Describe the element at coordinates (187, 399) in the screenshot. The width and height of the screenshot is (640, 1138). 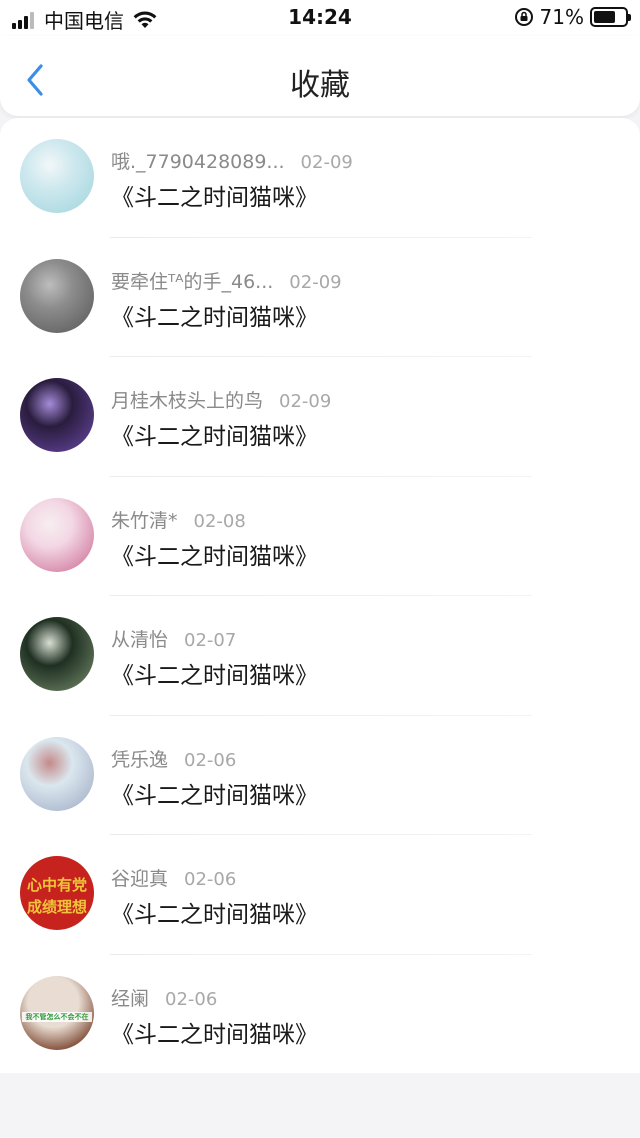
I see `username: 月桂木枝头上的鸟` at that location.